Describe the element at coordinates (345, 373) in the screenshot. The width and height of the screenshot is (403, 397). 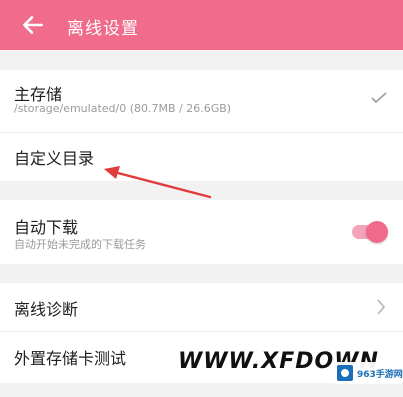
I see `logo-mark-icon` at that location.